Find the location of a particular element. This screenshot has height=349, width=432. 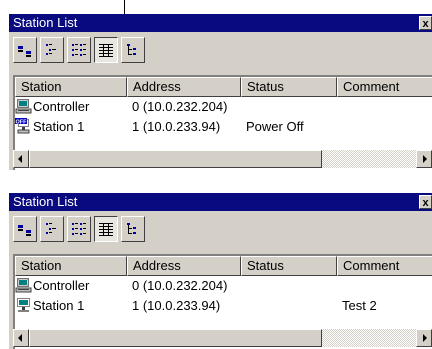

comment-cell: Test 2 is located at coordinates (359, 305).